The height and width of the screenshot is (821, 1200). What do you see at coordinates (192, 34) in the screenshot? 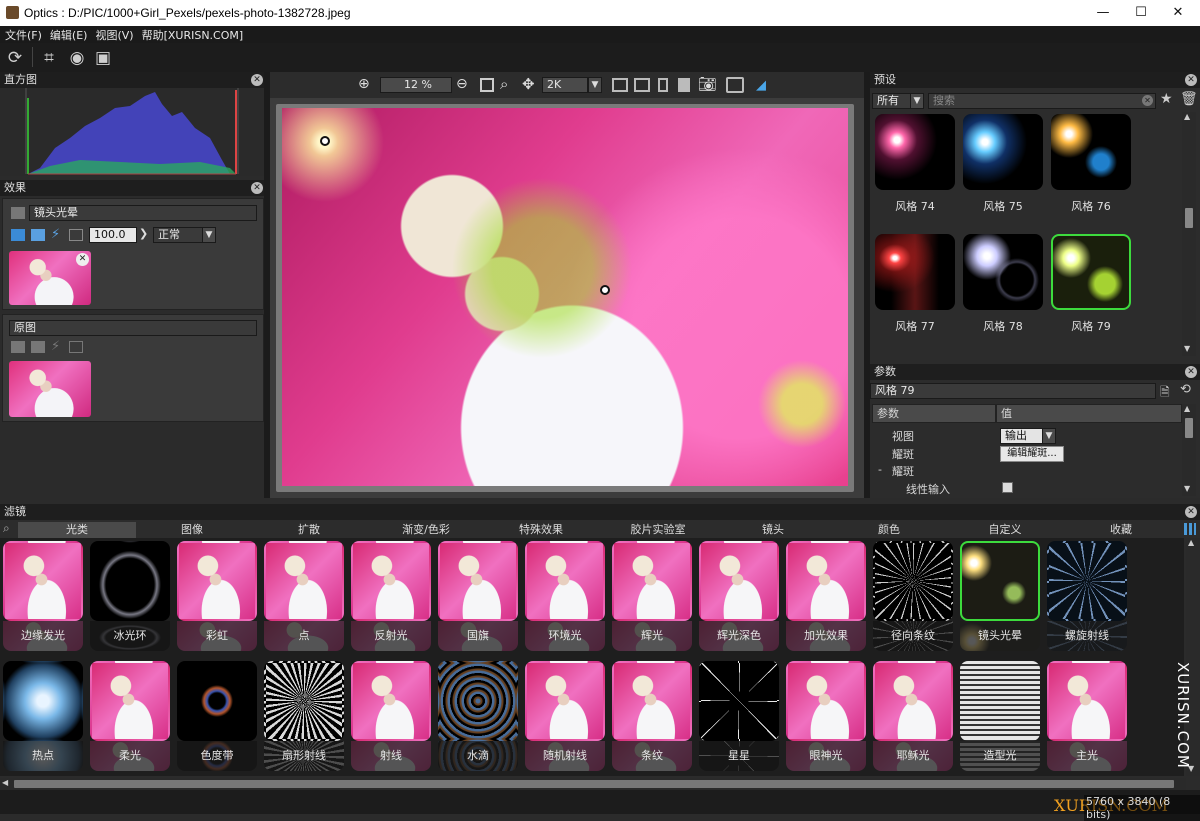
I see `menu-help: 帮助[XURISN.COM]` at bounding box center [192, 34].